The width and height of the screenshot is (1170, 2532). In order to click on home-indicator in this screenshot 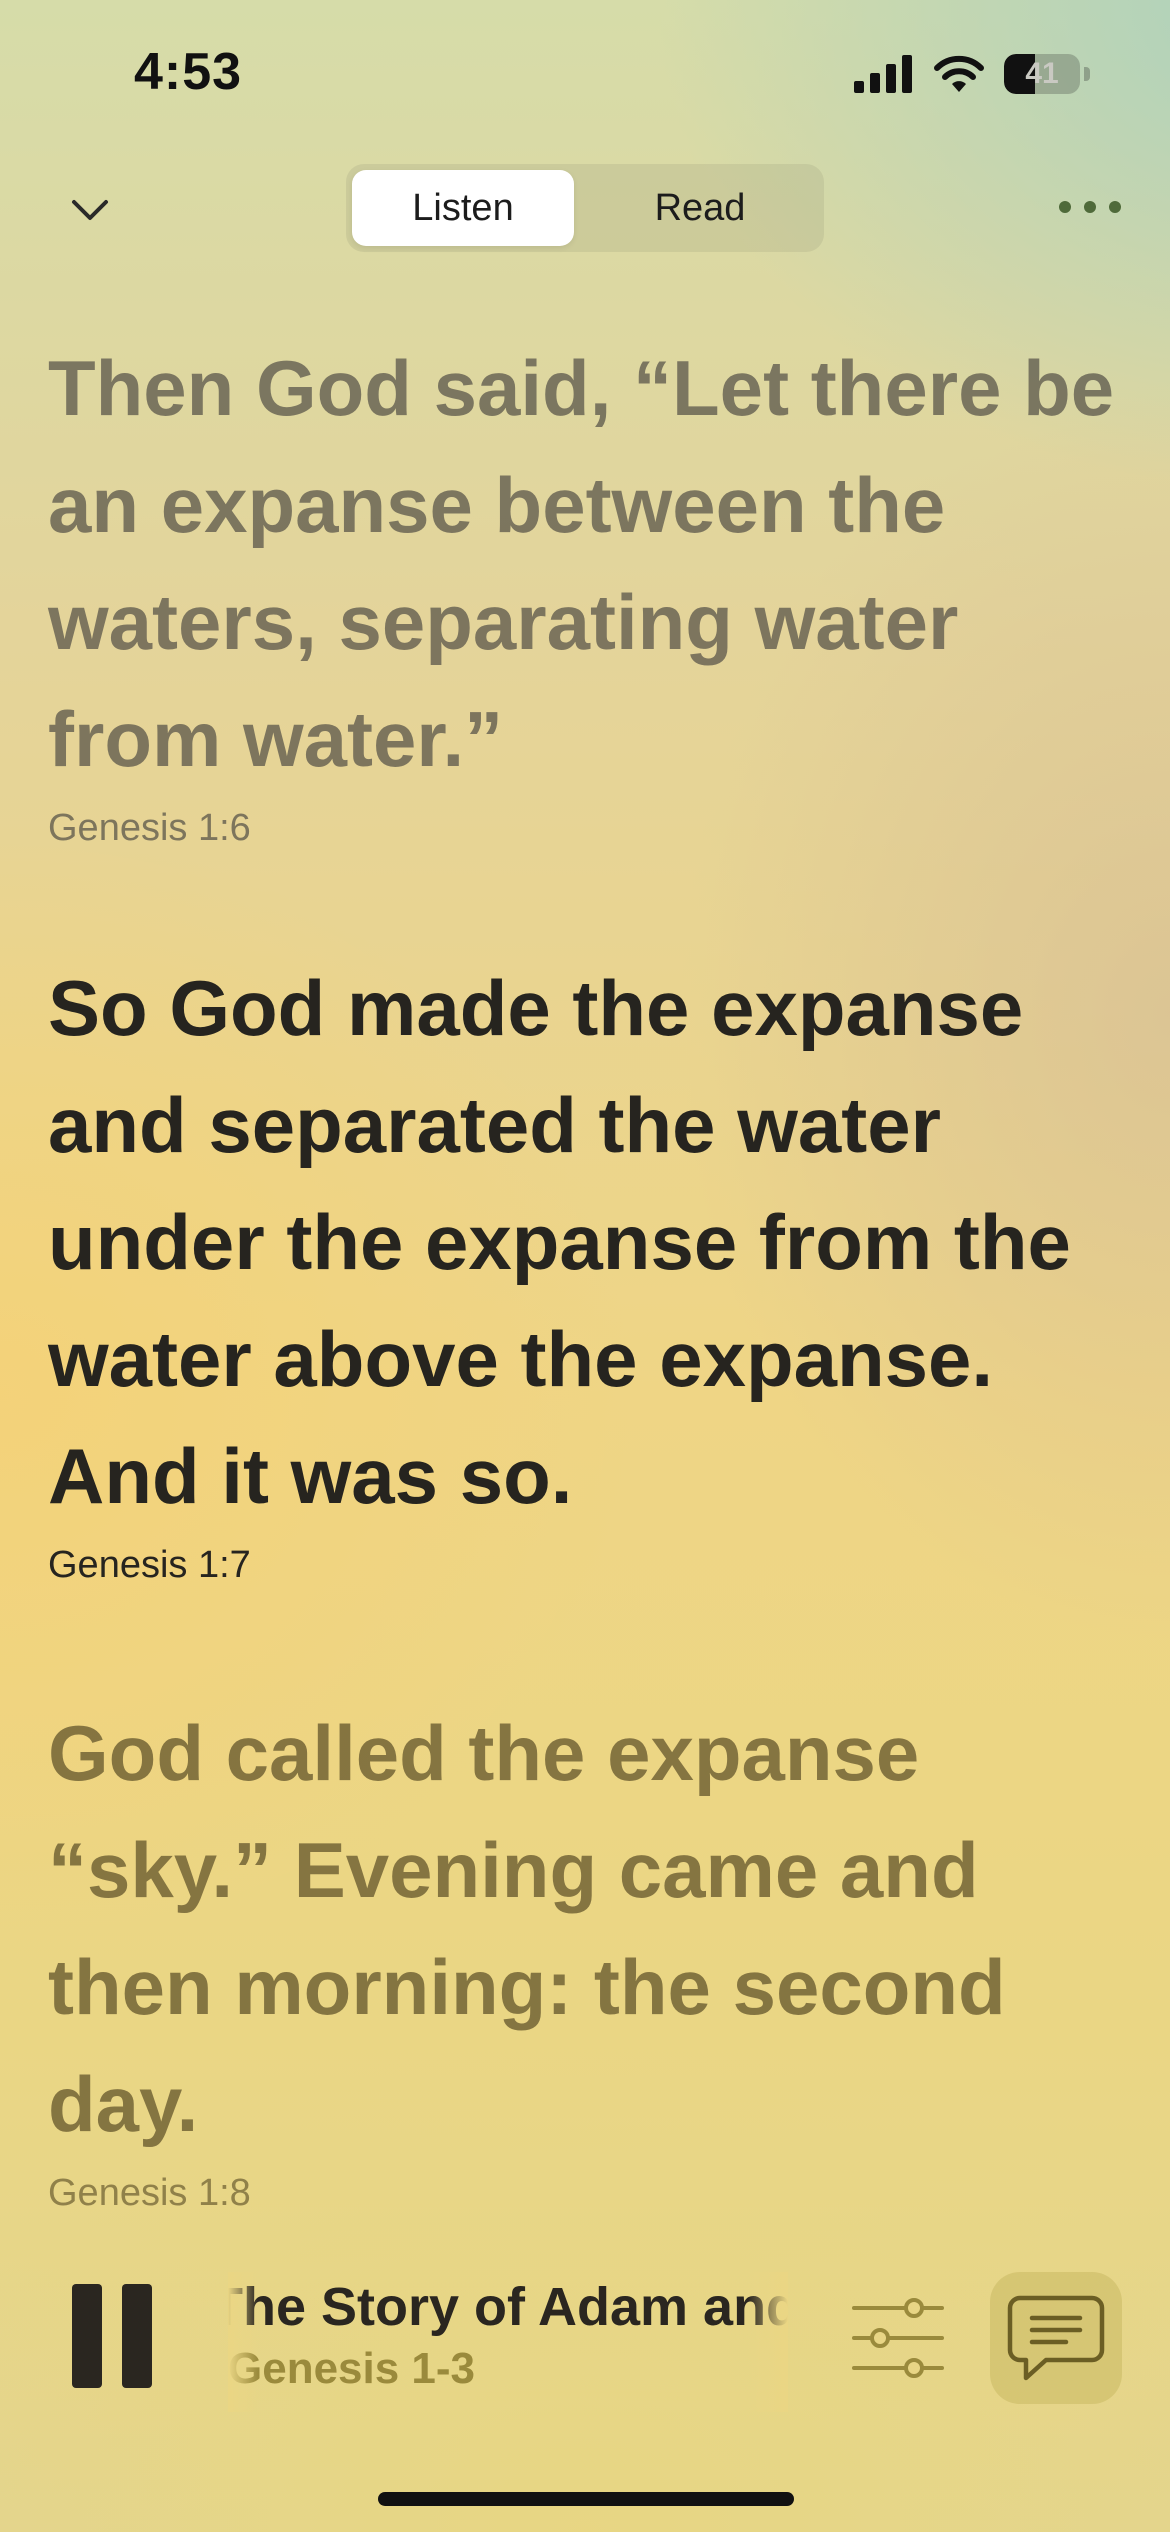, I will do `click(586, 2499)`.